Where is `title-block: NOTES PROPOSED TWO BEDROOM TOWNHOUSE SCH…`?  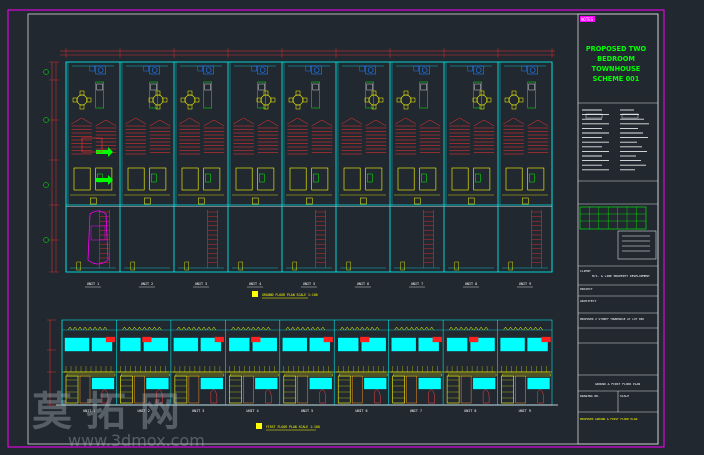
title-block: NOTES PROPOSED TWO BEDROOM TOWNHOUSE SCH… is located at coordinates (618, 229).